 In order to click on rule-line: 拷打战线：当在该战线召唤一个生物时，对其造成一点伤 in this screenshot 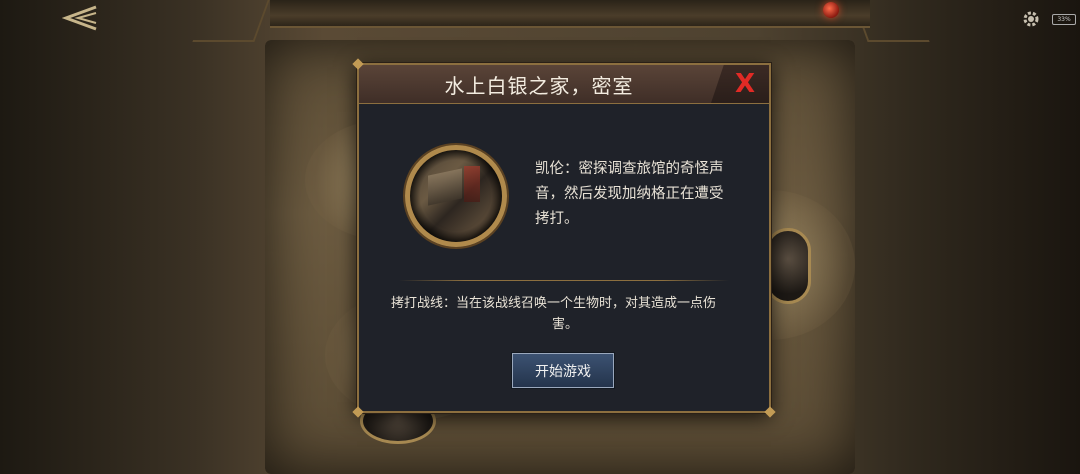, I will do `click(554, 303)`.